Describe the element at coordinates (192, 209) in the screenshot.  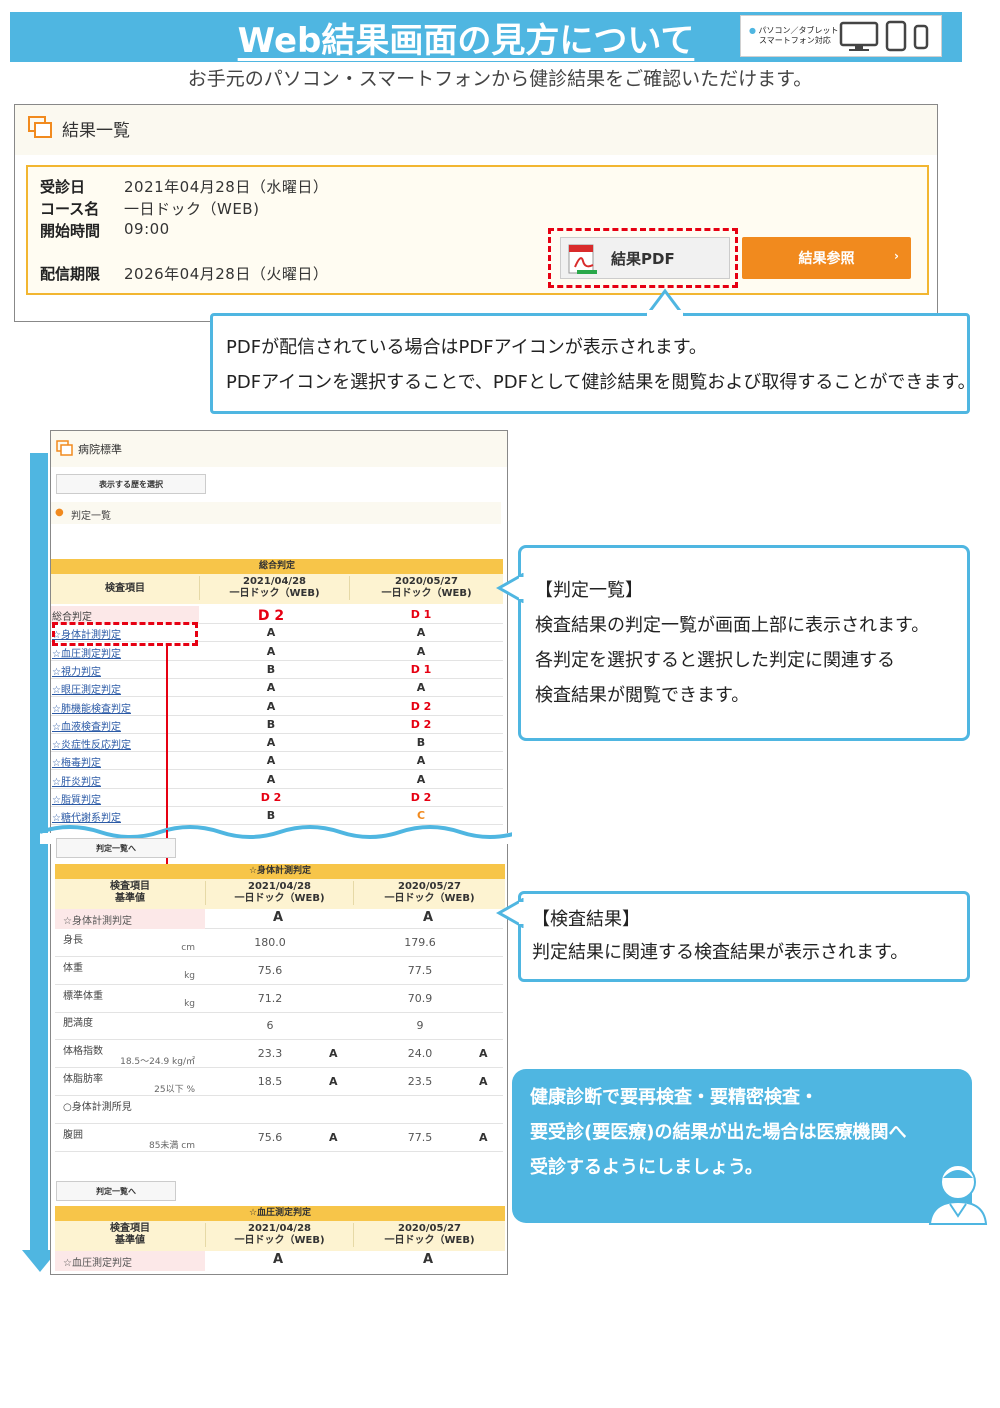
I see `course-value: 一日ドック（WEB)` at that location.